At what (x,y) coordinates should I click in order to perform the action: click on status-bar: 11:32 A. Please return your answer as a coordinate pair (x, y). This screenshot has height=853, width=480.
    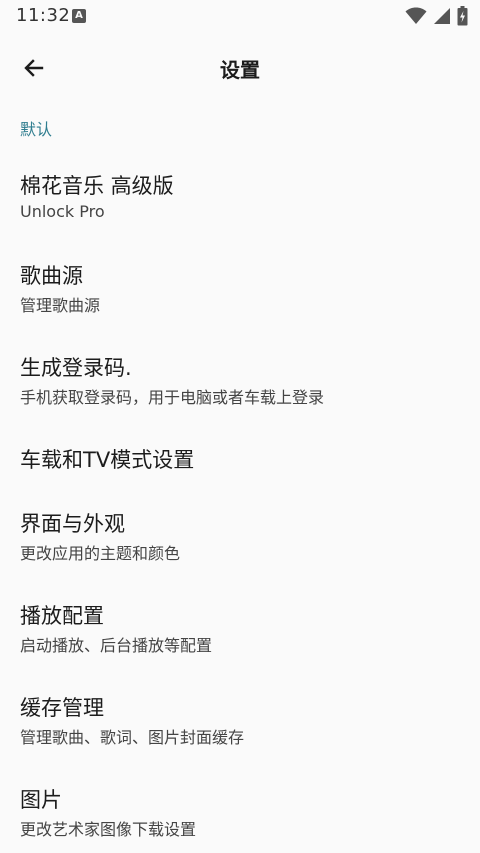
    Looking at the image, I should click on (240, 17).